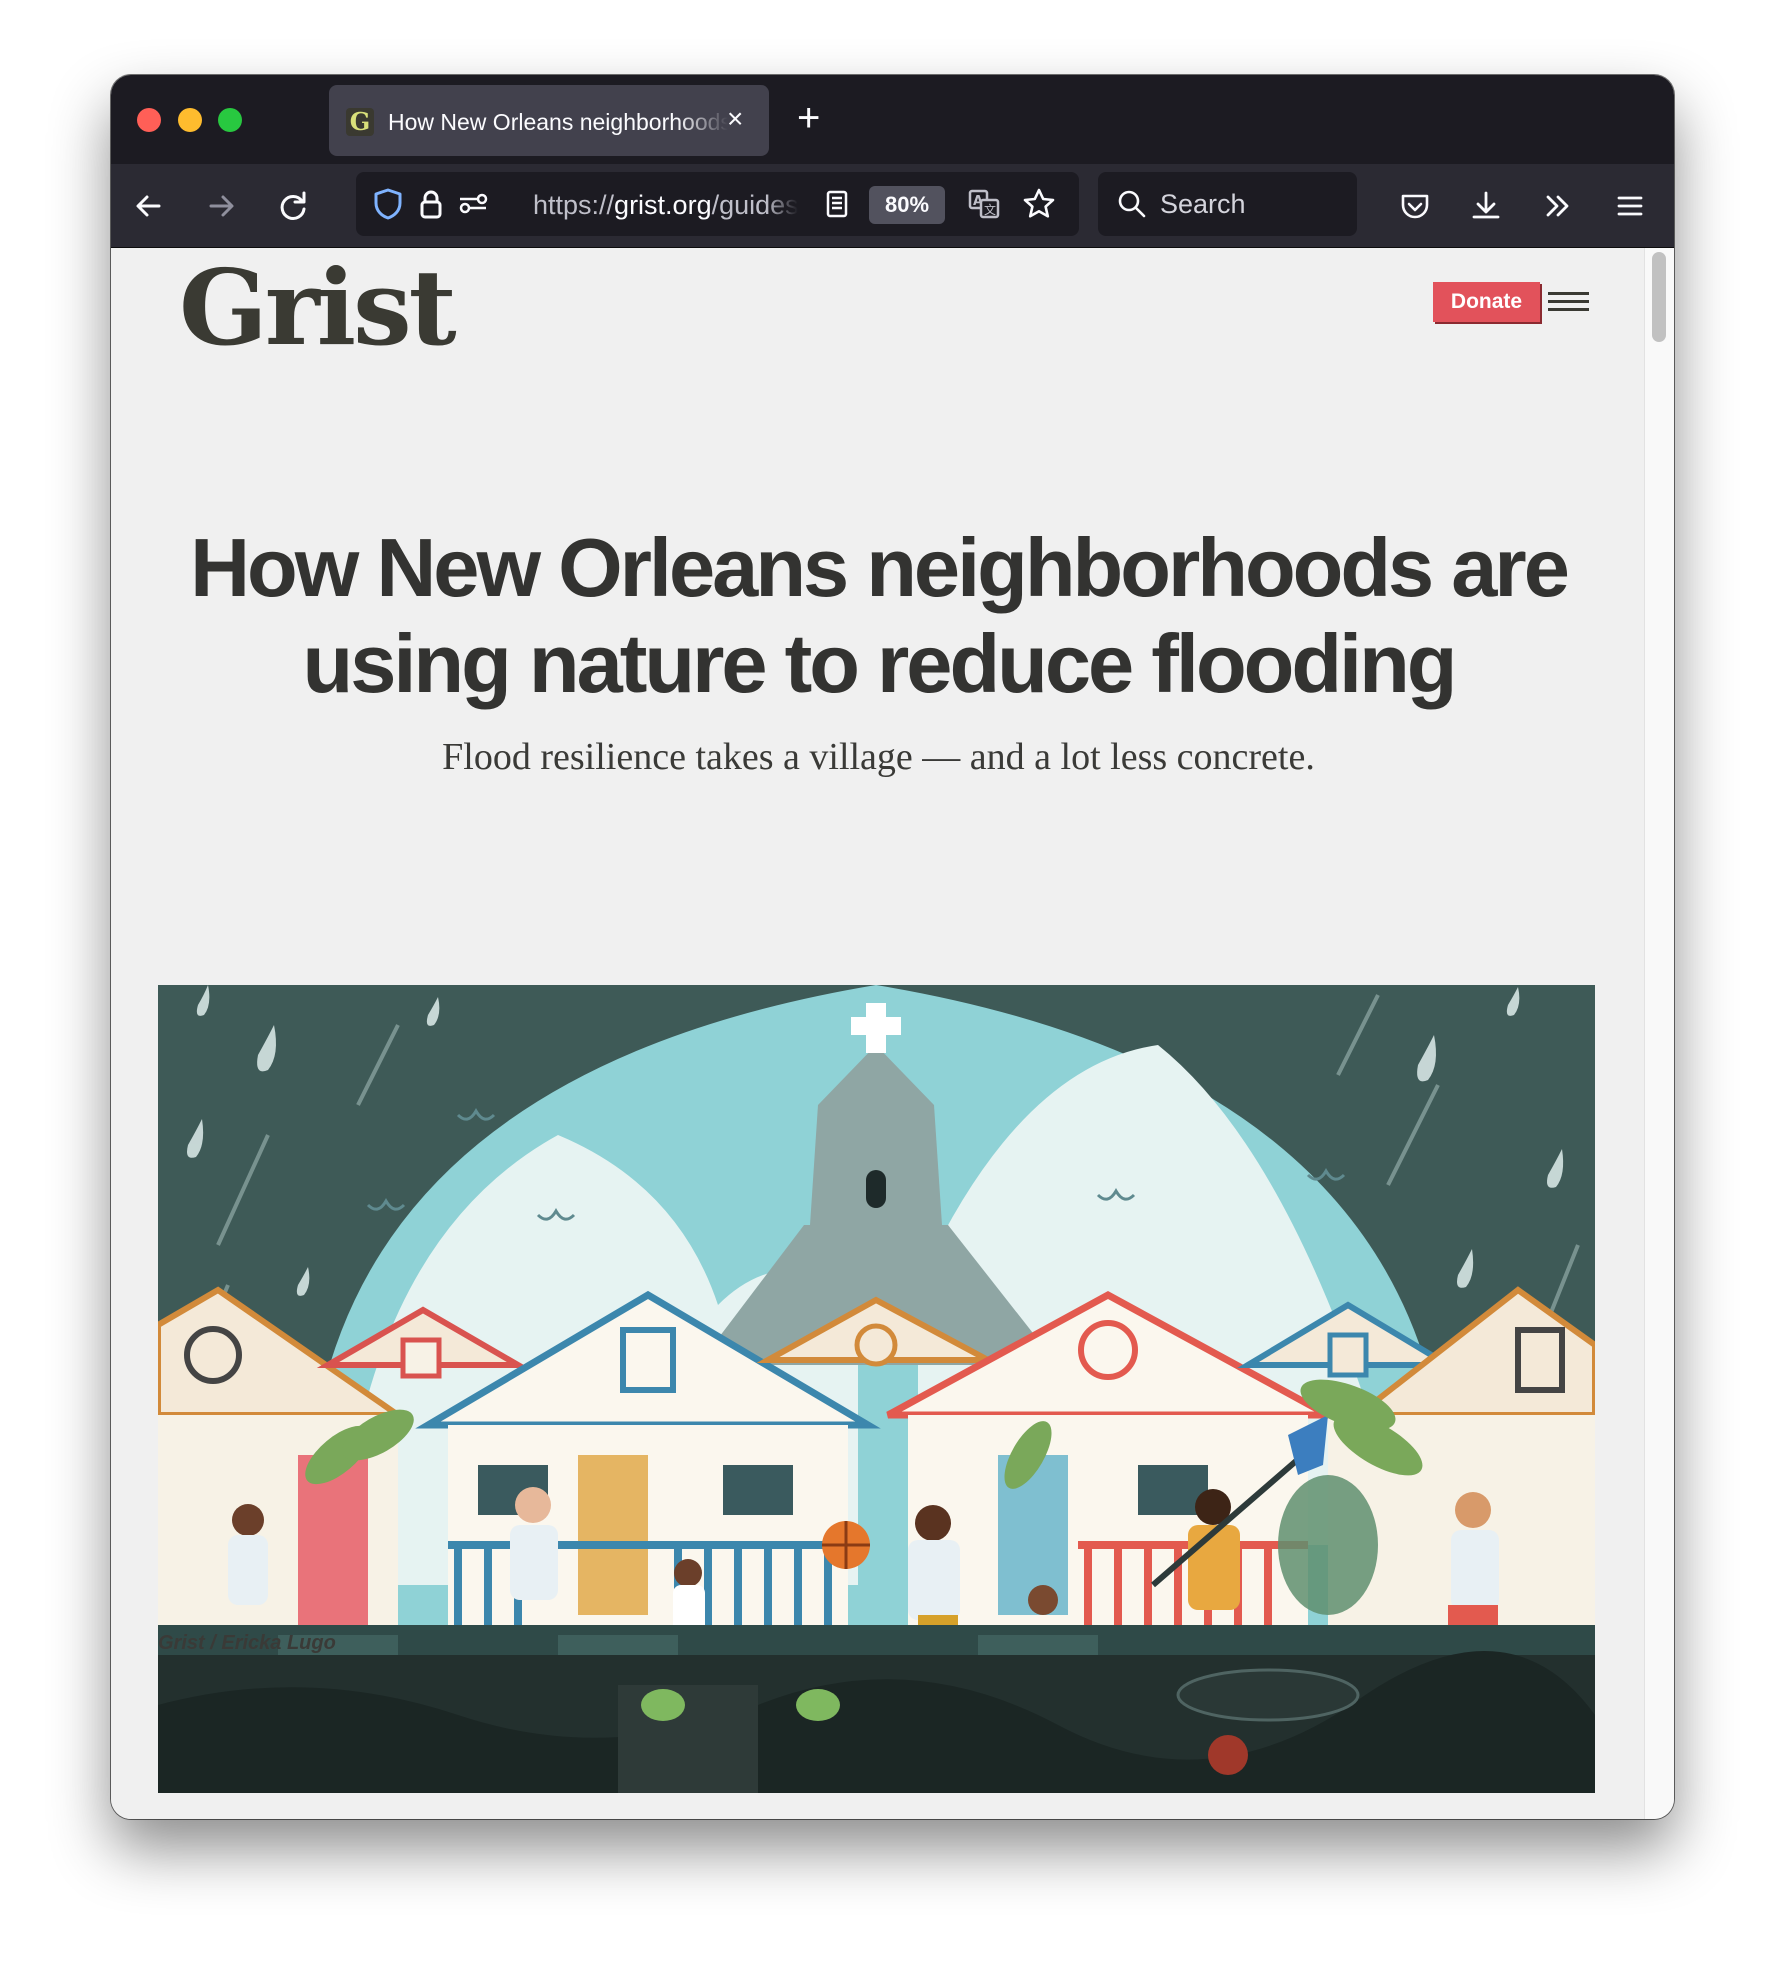  I want to click on close-window-button, so click(149, 120).